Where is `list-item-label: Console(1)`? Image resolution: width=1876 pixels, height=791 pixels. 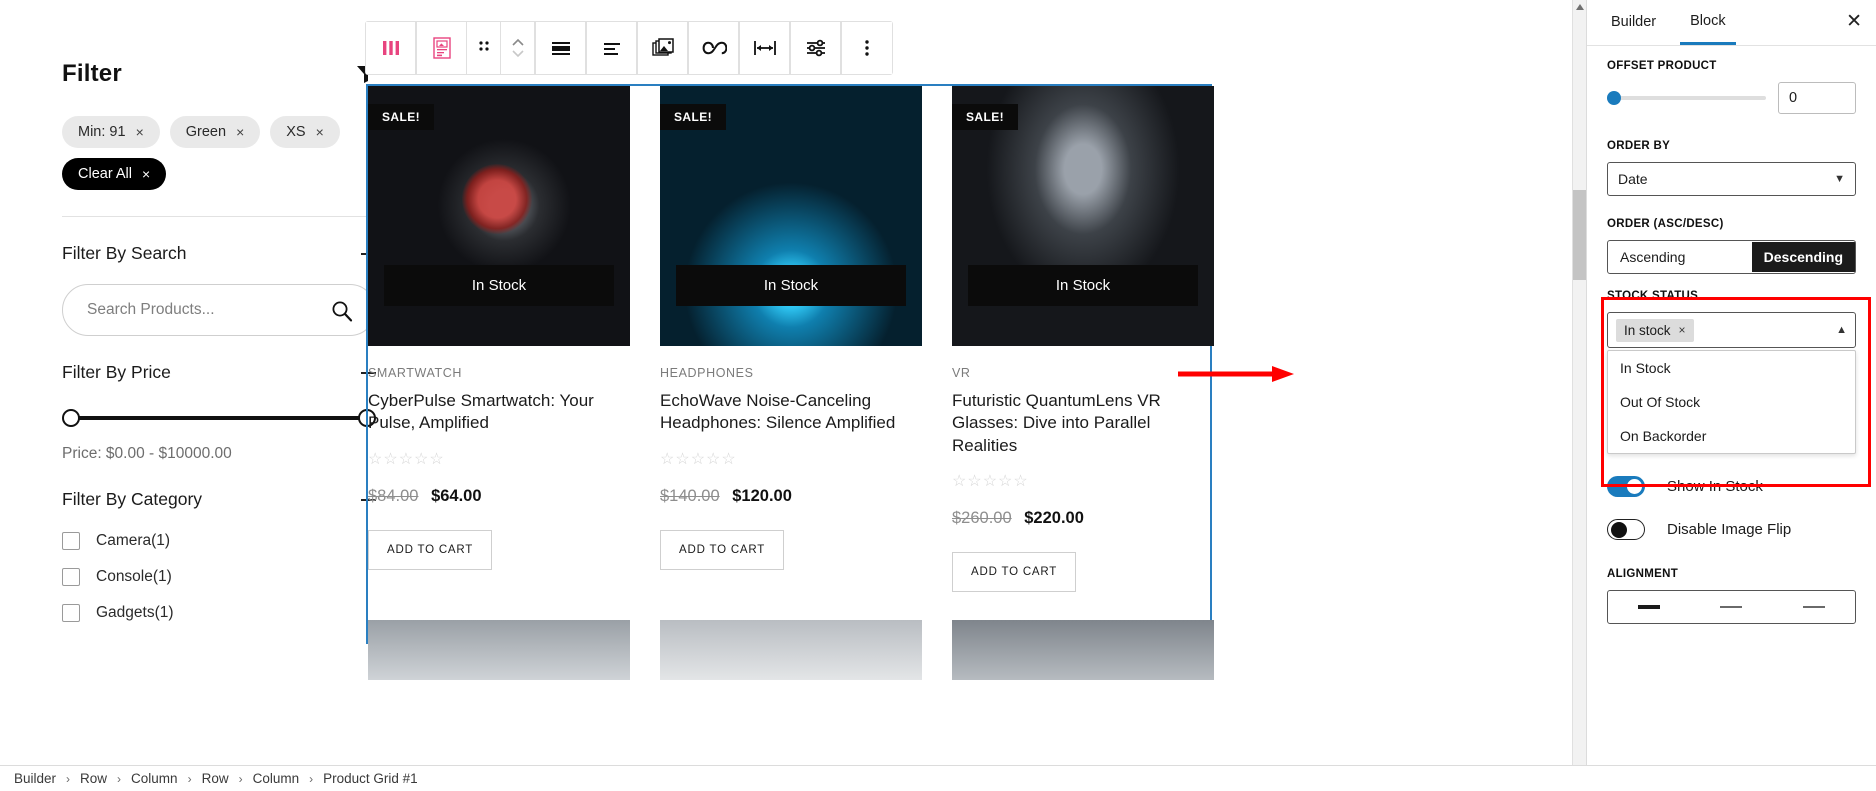 list-item-label: Console(1) is located at coordinates (134, 576).